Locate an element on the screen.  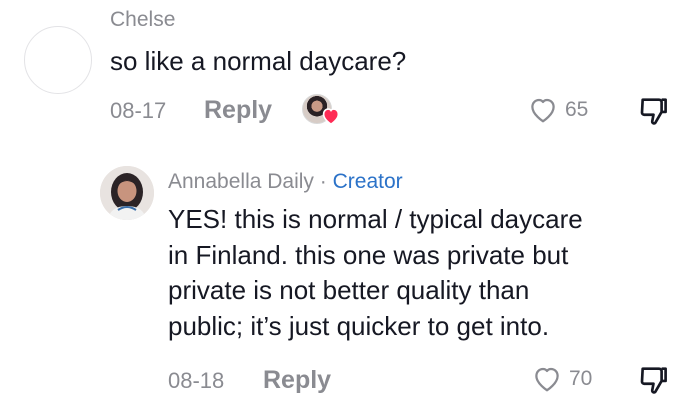
like-button: 65 is located at coordinates (558, 110).